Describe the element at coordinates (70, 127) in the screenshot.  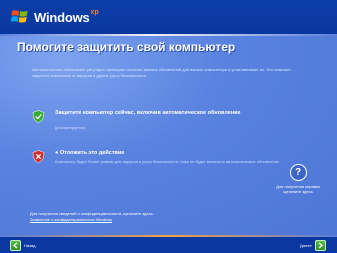
I see `option-enable-subtext: (рекомендуется)` at that location.